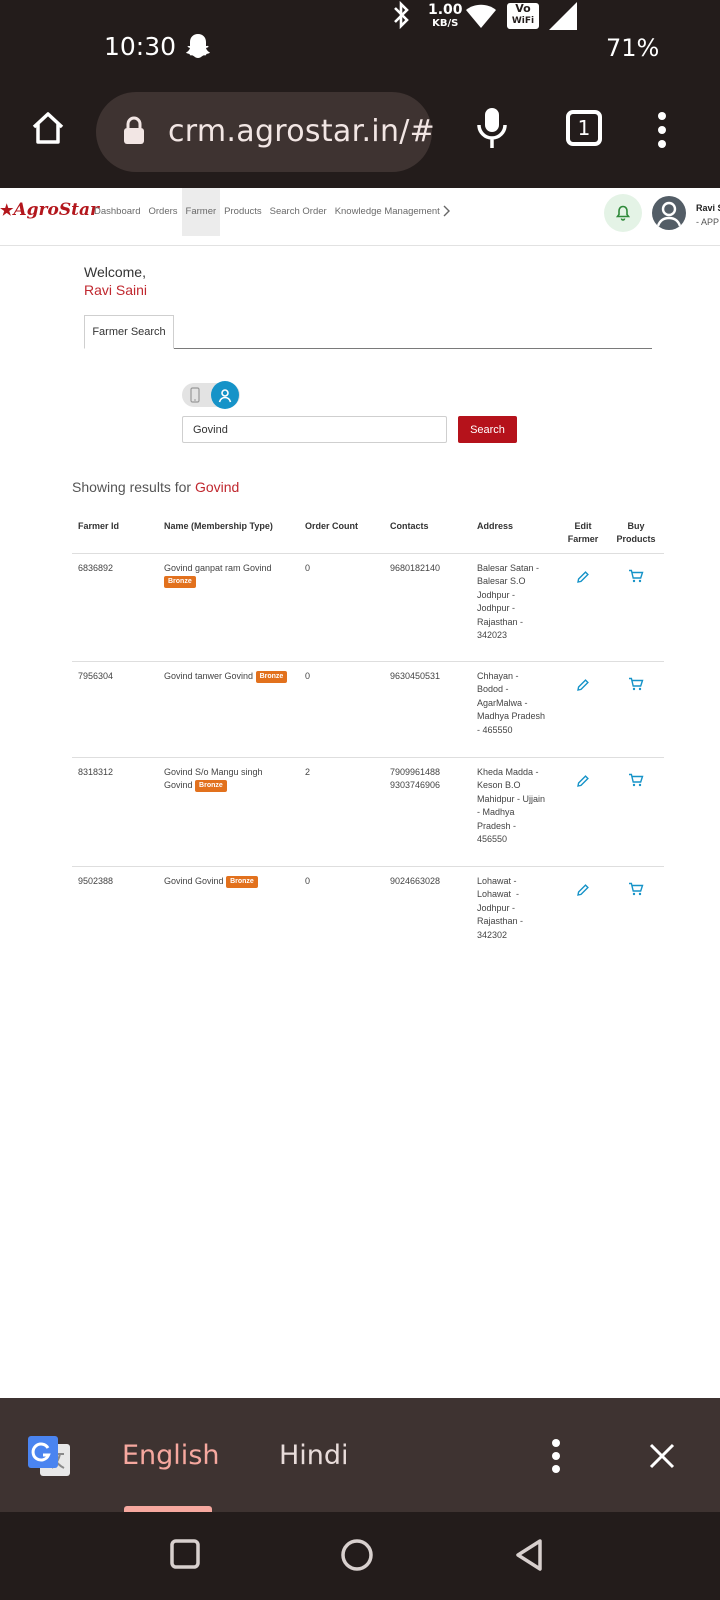  Describe the element at coordinates (129, 332) in the screenshot. I see `tab-farmer-search: Farmer Search` at that location.